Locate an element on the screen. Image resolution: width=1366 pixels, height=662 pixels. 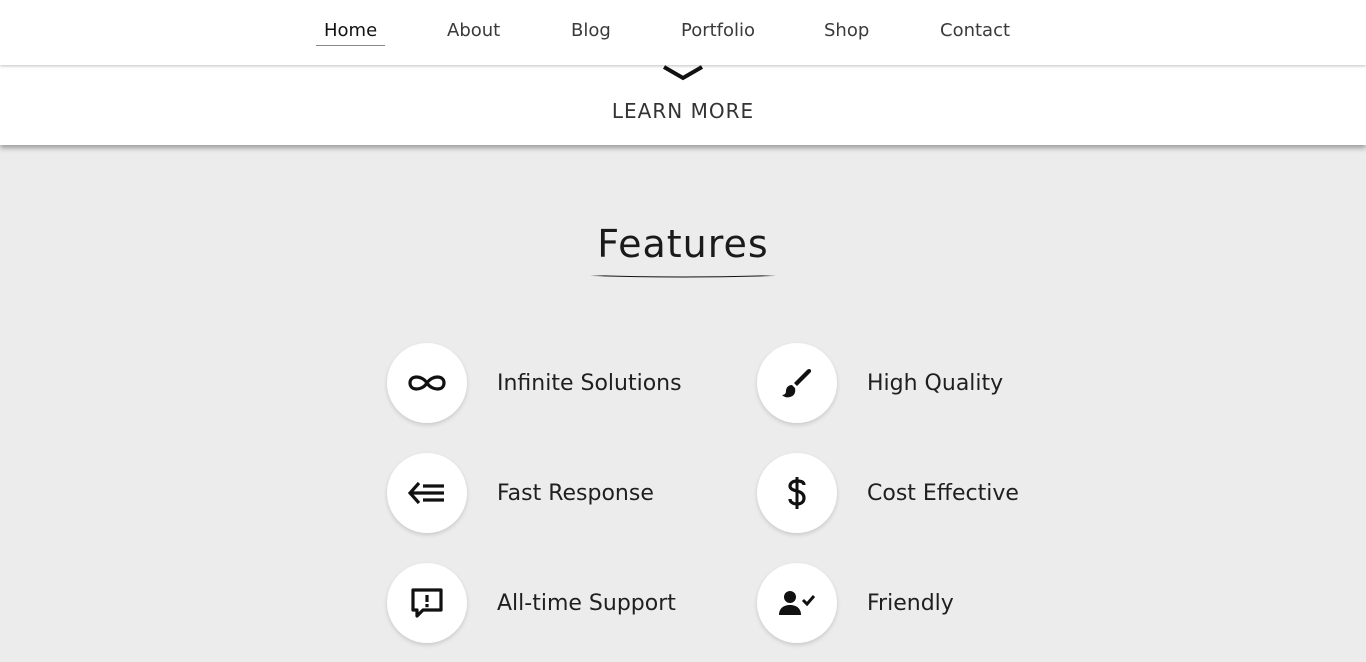
feature-item: Fast Response is located at coordinates (520, 493).